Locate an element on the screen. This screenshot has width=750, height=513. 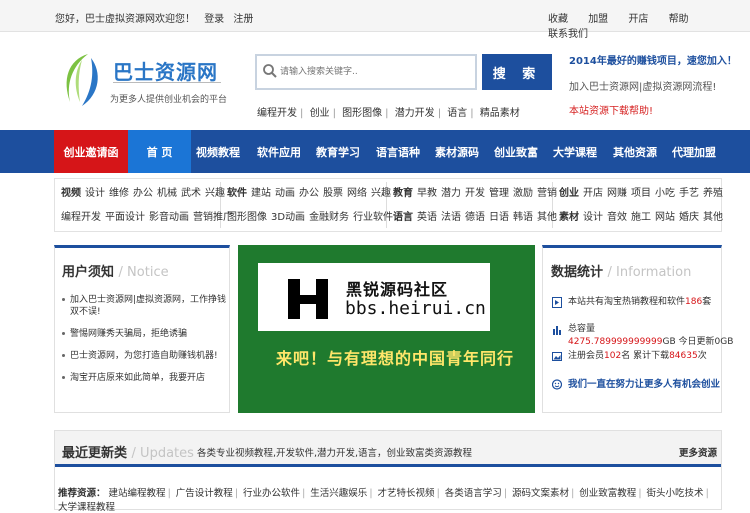
category-link: 股票 is located at coordinates (333, 193).